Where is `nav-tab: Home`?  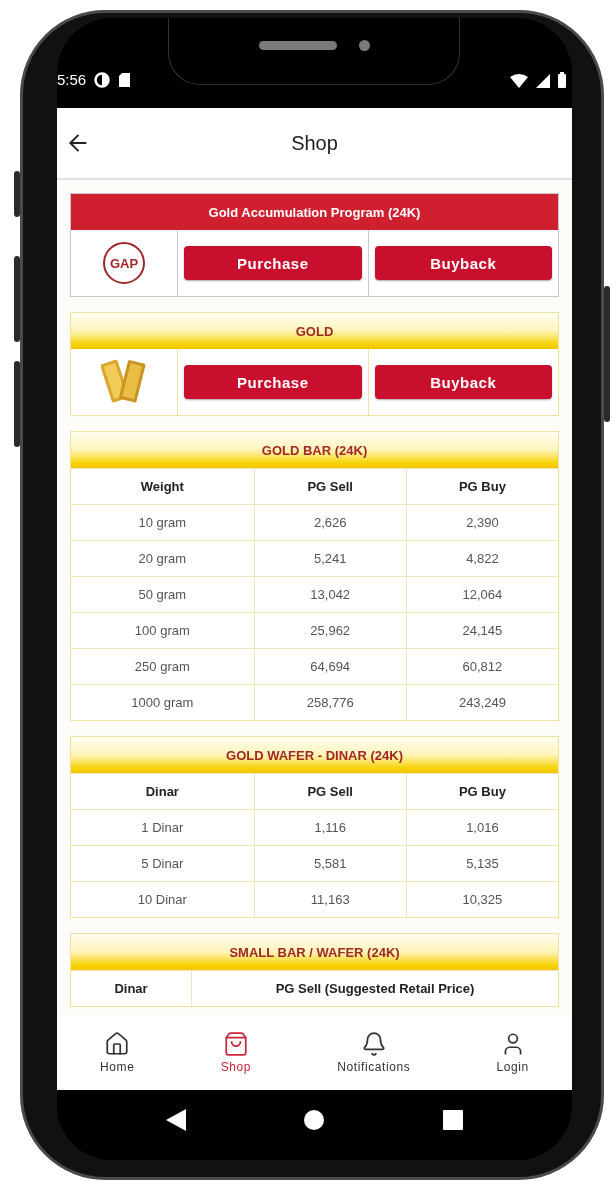 nav-tab: Home is located at coordinates (117, 1052).